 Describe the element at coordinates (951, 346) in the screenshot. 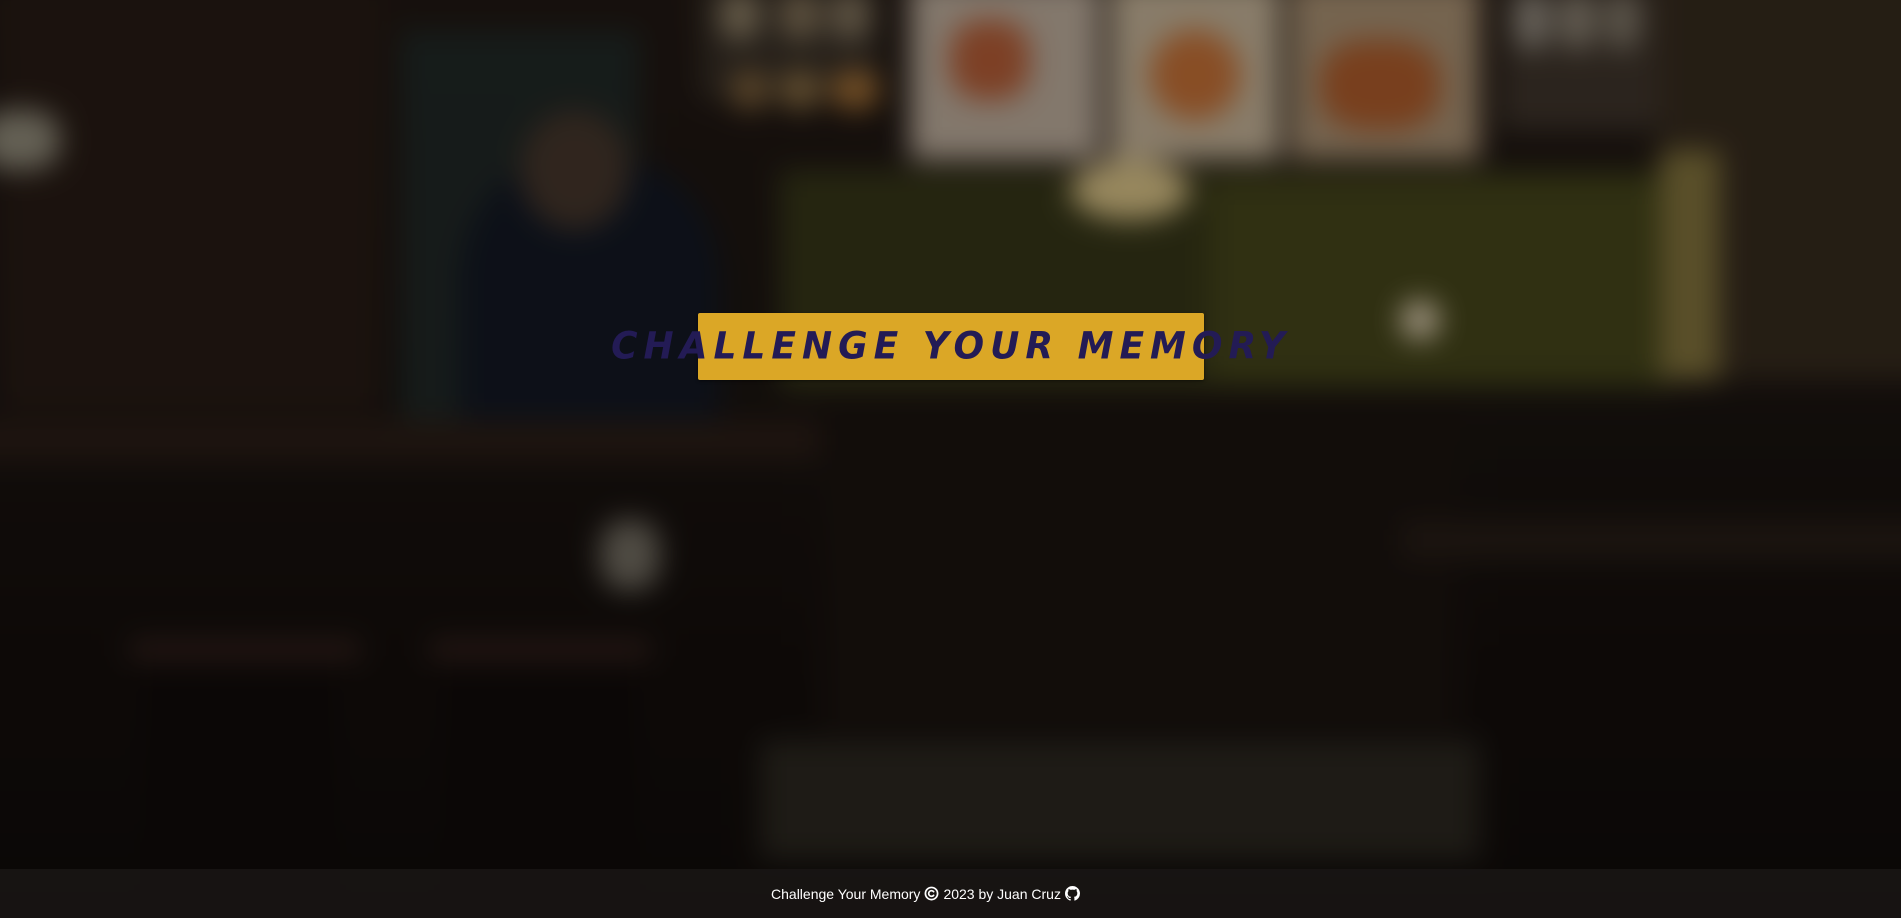

I see `page-title: Challenge Your Memory` at that location.